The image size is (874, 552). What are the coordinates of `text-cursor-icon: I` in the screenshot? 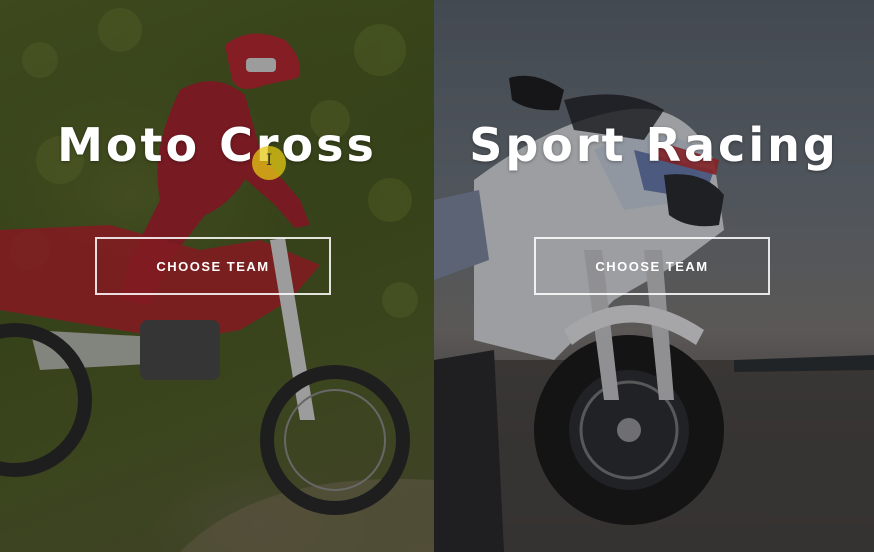 It's located at (269, 159).